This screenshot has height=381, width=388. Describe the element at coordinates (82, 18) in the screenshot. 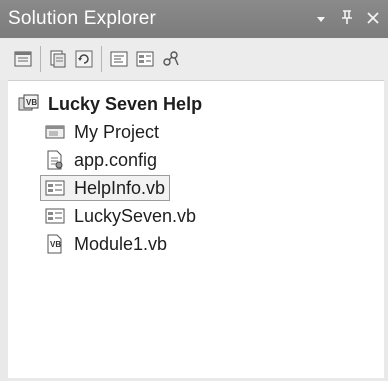

I see `panel-title: Solution Explorer` at that location.